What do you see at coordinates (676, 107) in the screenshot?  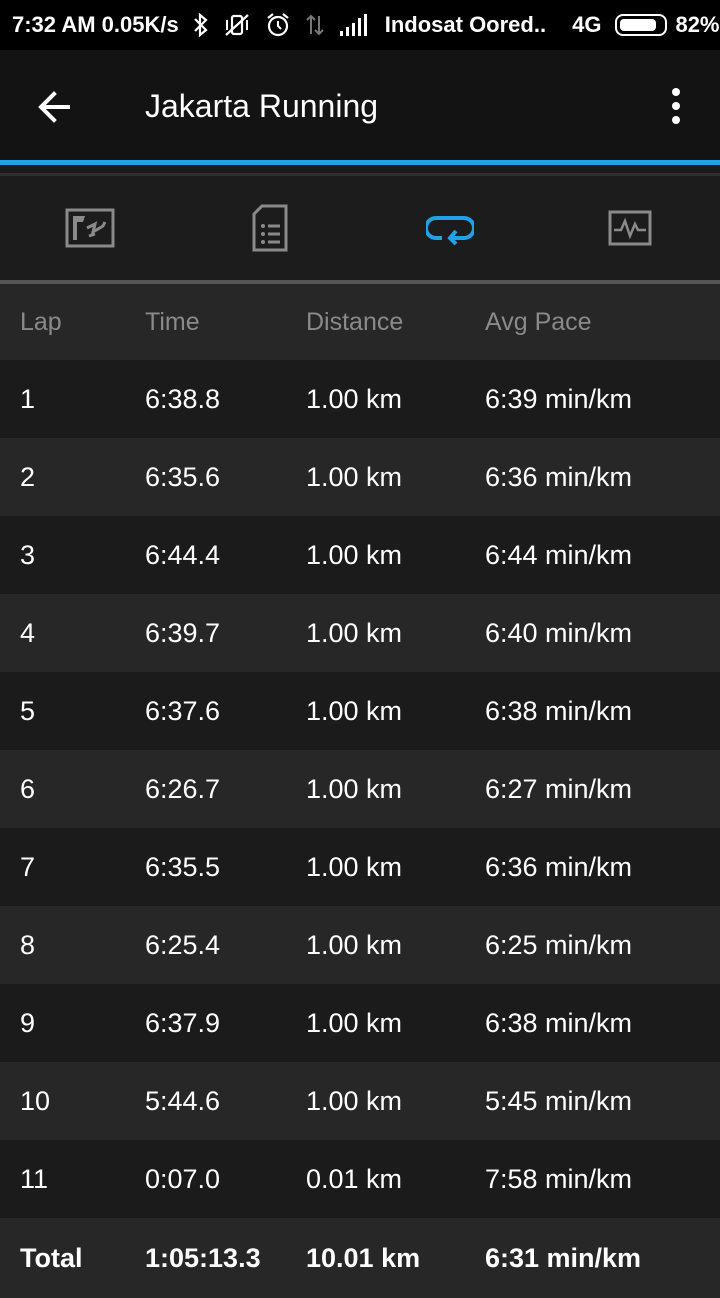 I see `more-options-icon` at bounding box center [676, 107].